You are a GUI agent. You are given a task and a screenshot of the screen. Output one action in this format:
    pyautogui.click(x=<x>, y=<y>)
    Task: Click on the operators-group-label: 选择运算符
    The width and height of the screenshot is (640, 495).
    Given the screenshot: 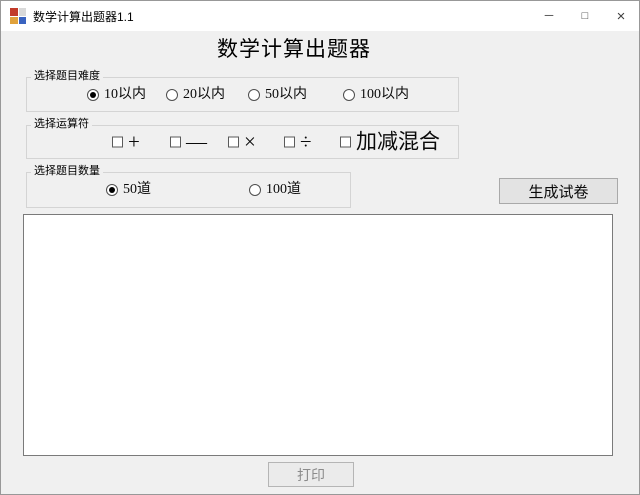 What is the action you would take?
    pyautogui.click(x=61, y=125)
    